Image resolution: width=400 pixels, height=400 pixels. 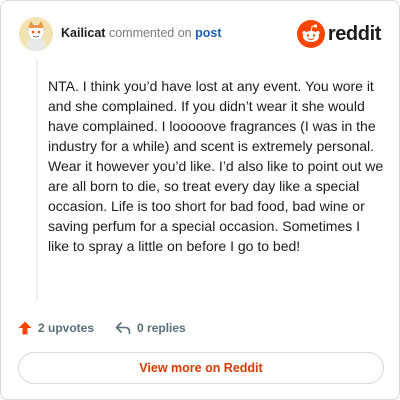 I want to click on avatar-snoo-icon, so click(x=36, y=34).